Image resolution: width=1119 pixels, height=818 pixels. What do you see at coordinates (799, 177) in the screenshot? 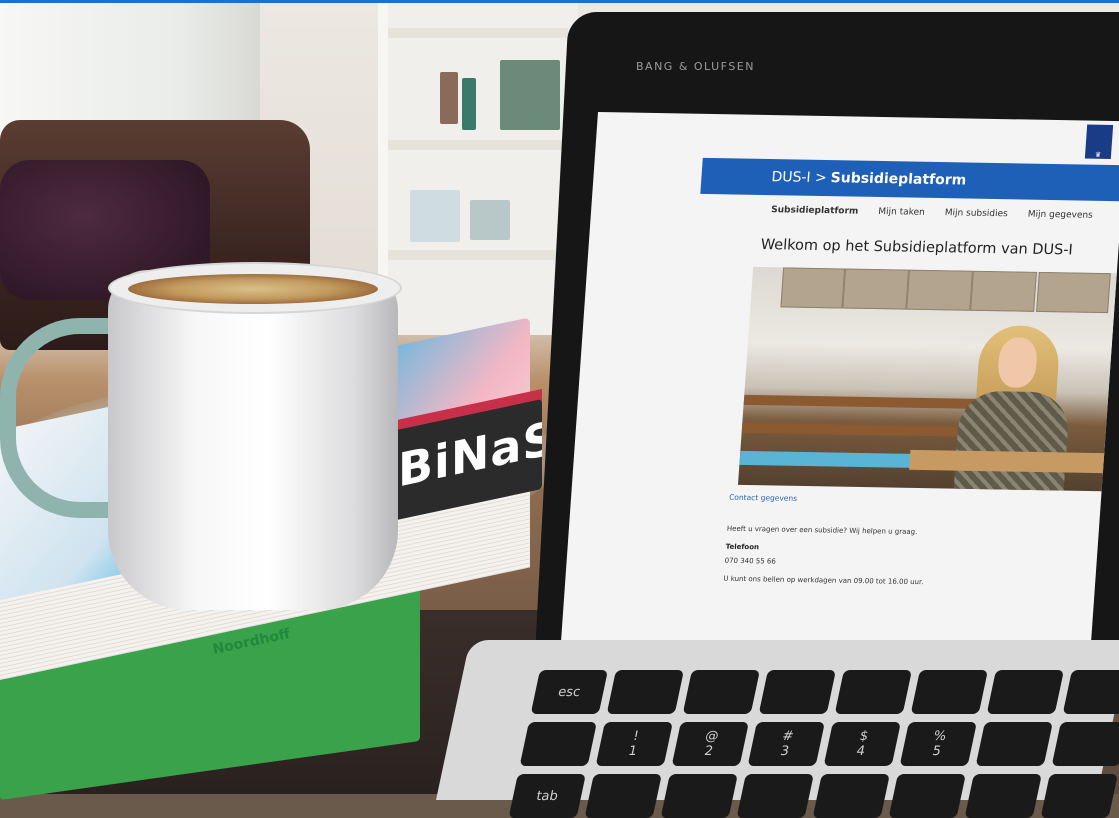
I see `breadcrumb-prefix: DUS-I >` at bounding box center [799, 177].